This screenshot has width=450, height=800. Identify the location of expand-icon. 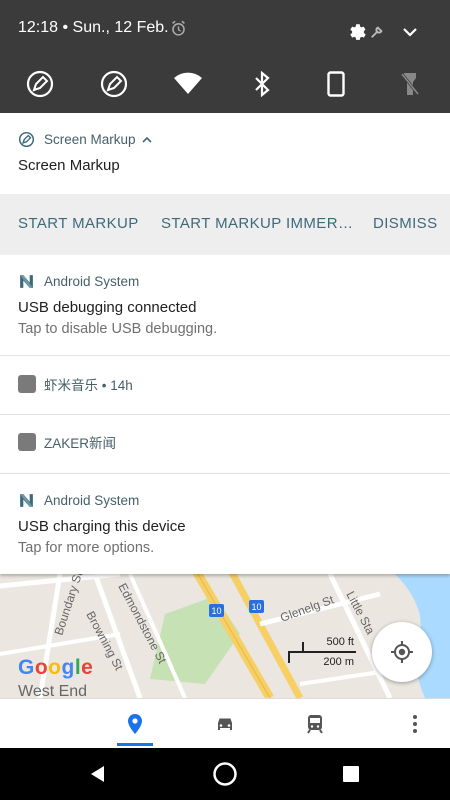
(410, 32).